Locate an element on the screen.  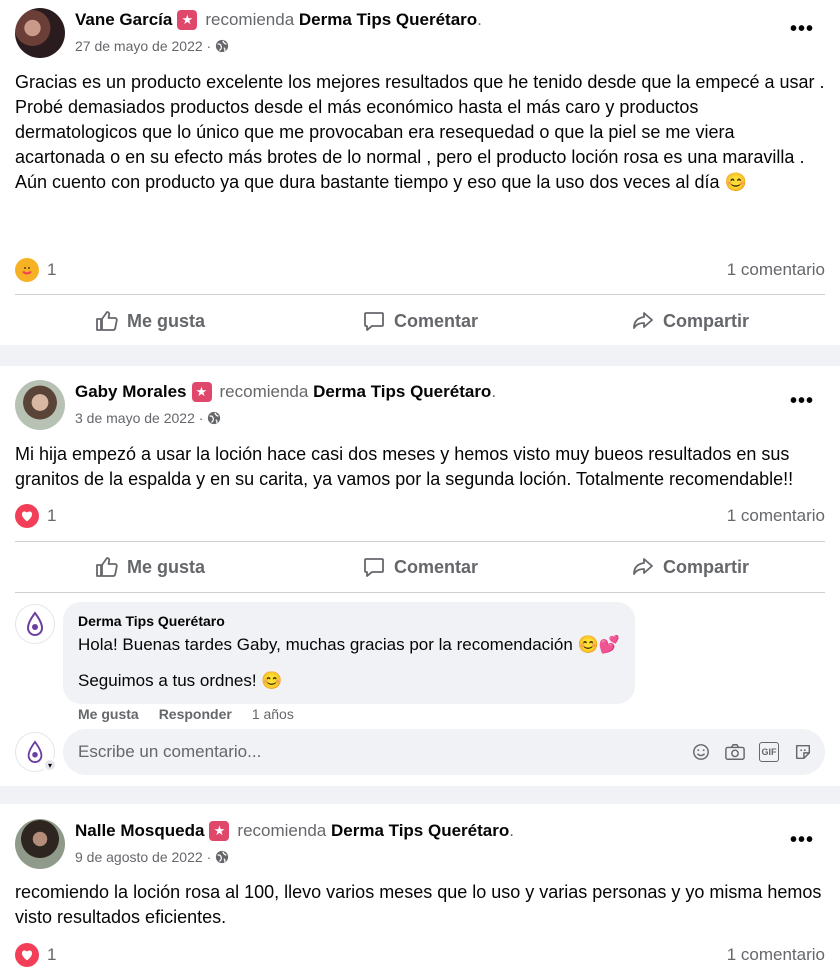
post-date: 3 de mayo de 2022 is located at coordinates (135, 418).